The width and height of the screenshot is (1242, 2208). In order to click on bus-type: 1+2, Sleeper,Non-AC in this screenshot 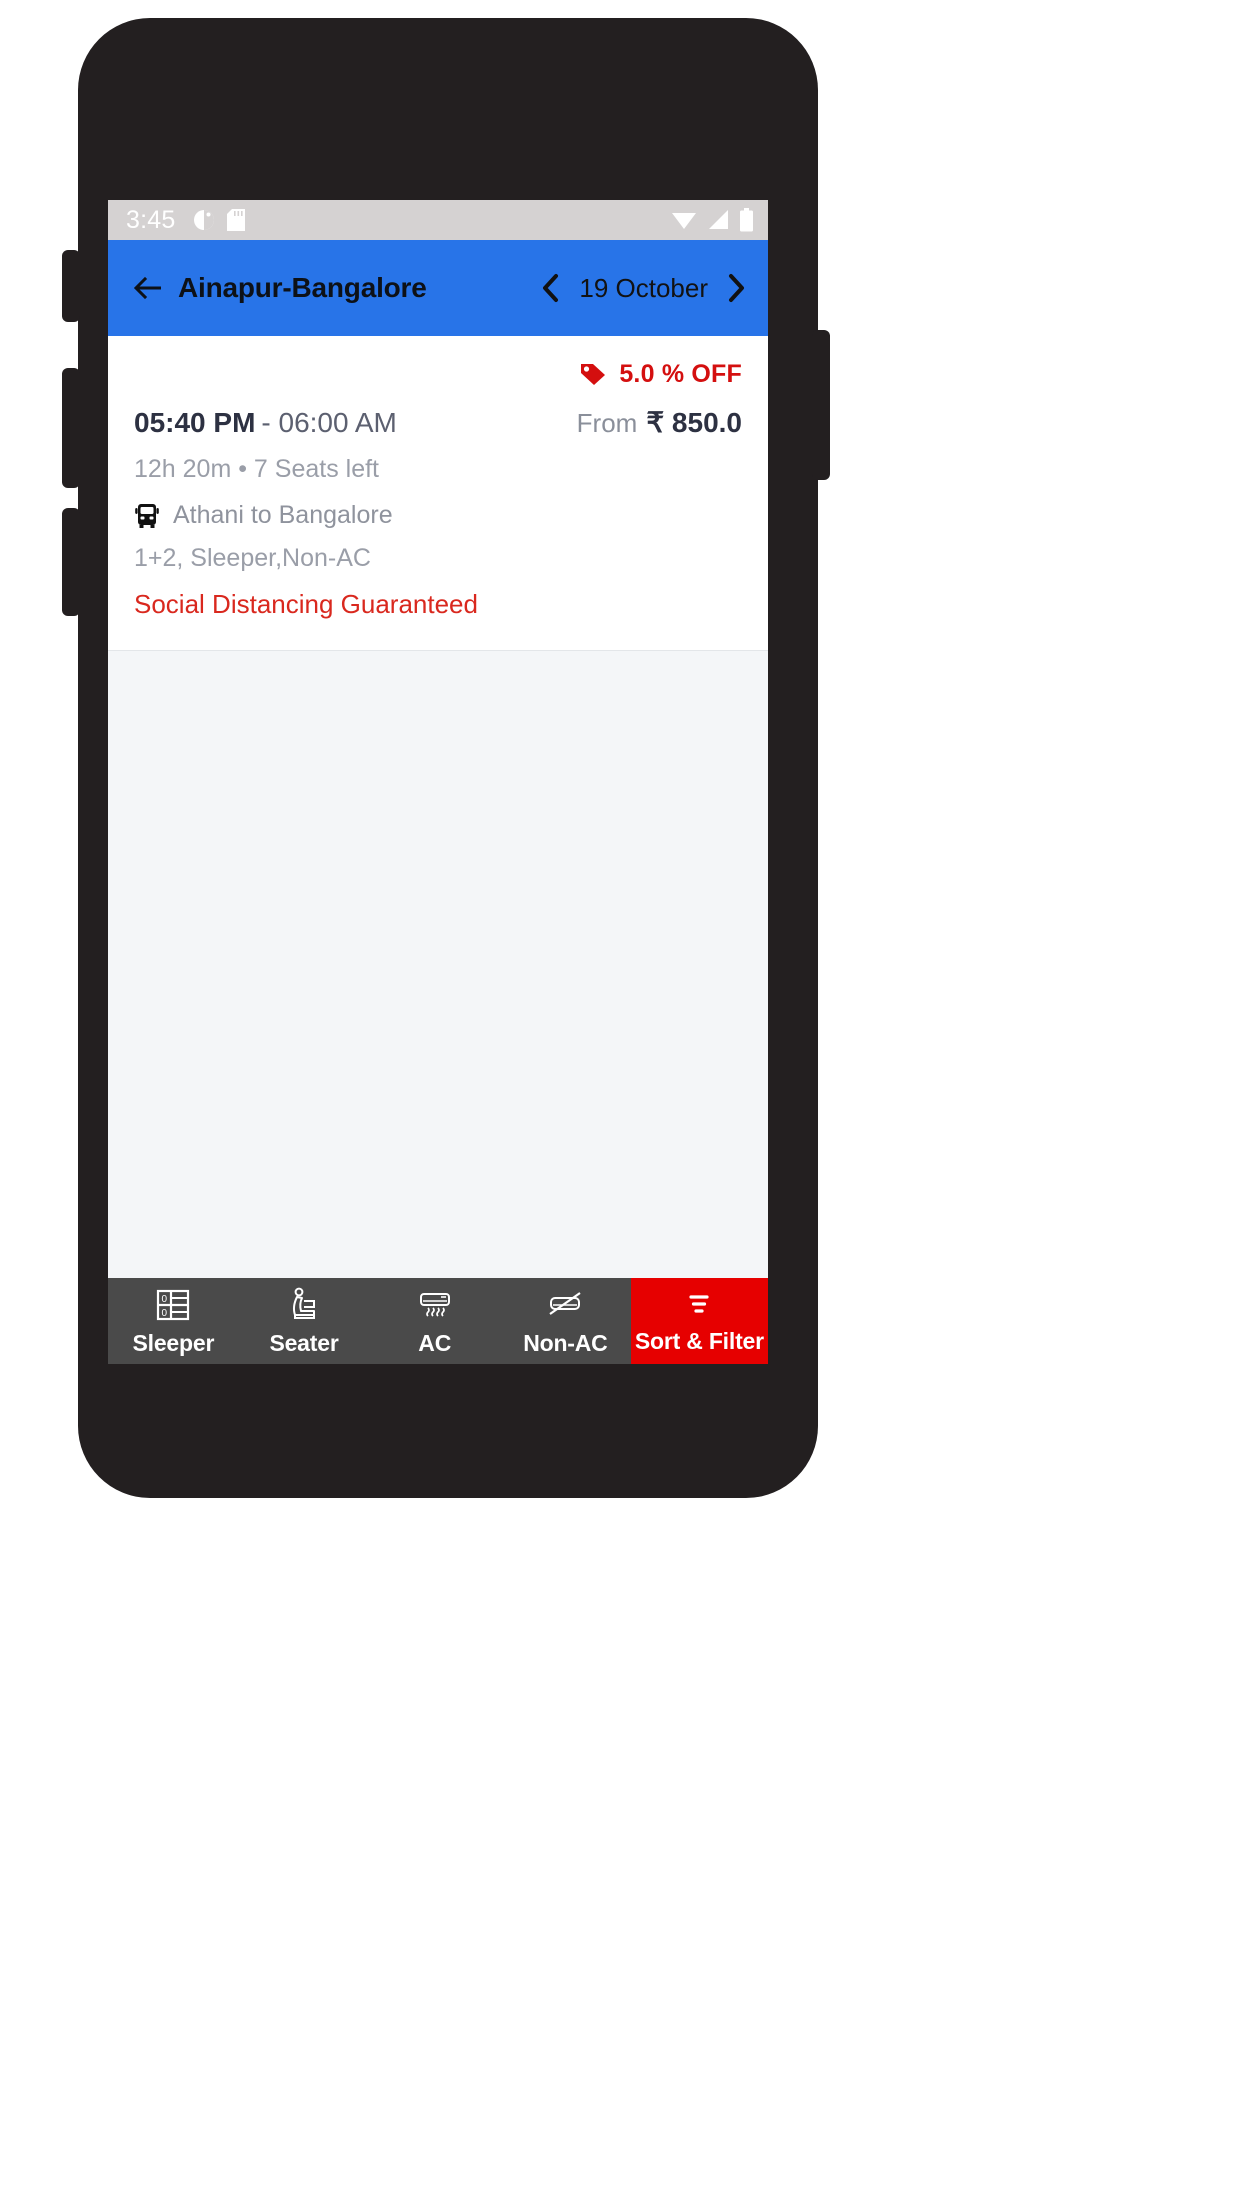, I will do `click(252, 558)`.